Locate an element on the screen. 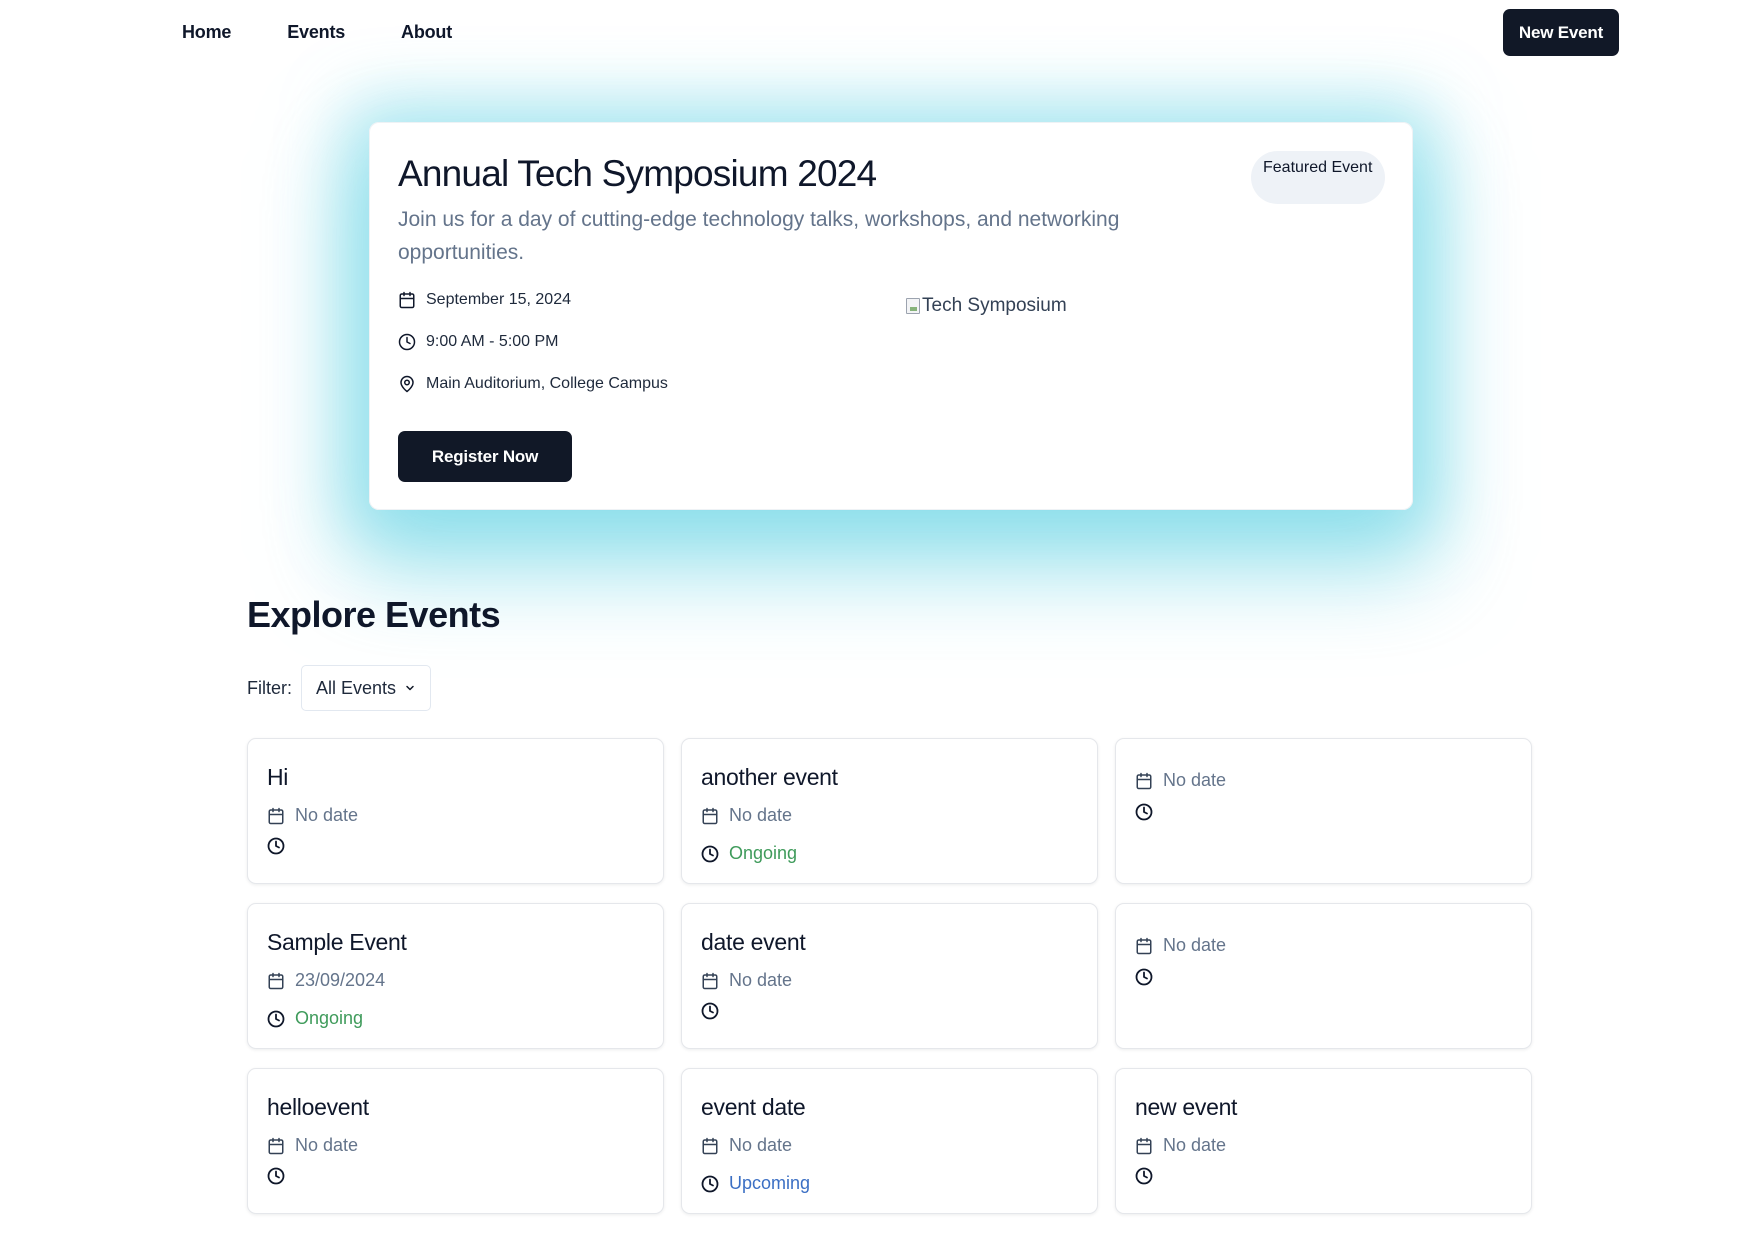 The width and height of the screenshot is (1755, 1238). featured-event-time: 9:00 AM - 5:00 PM is located at coordinates (478, 342).